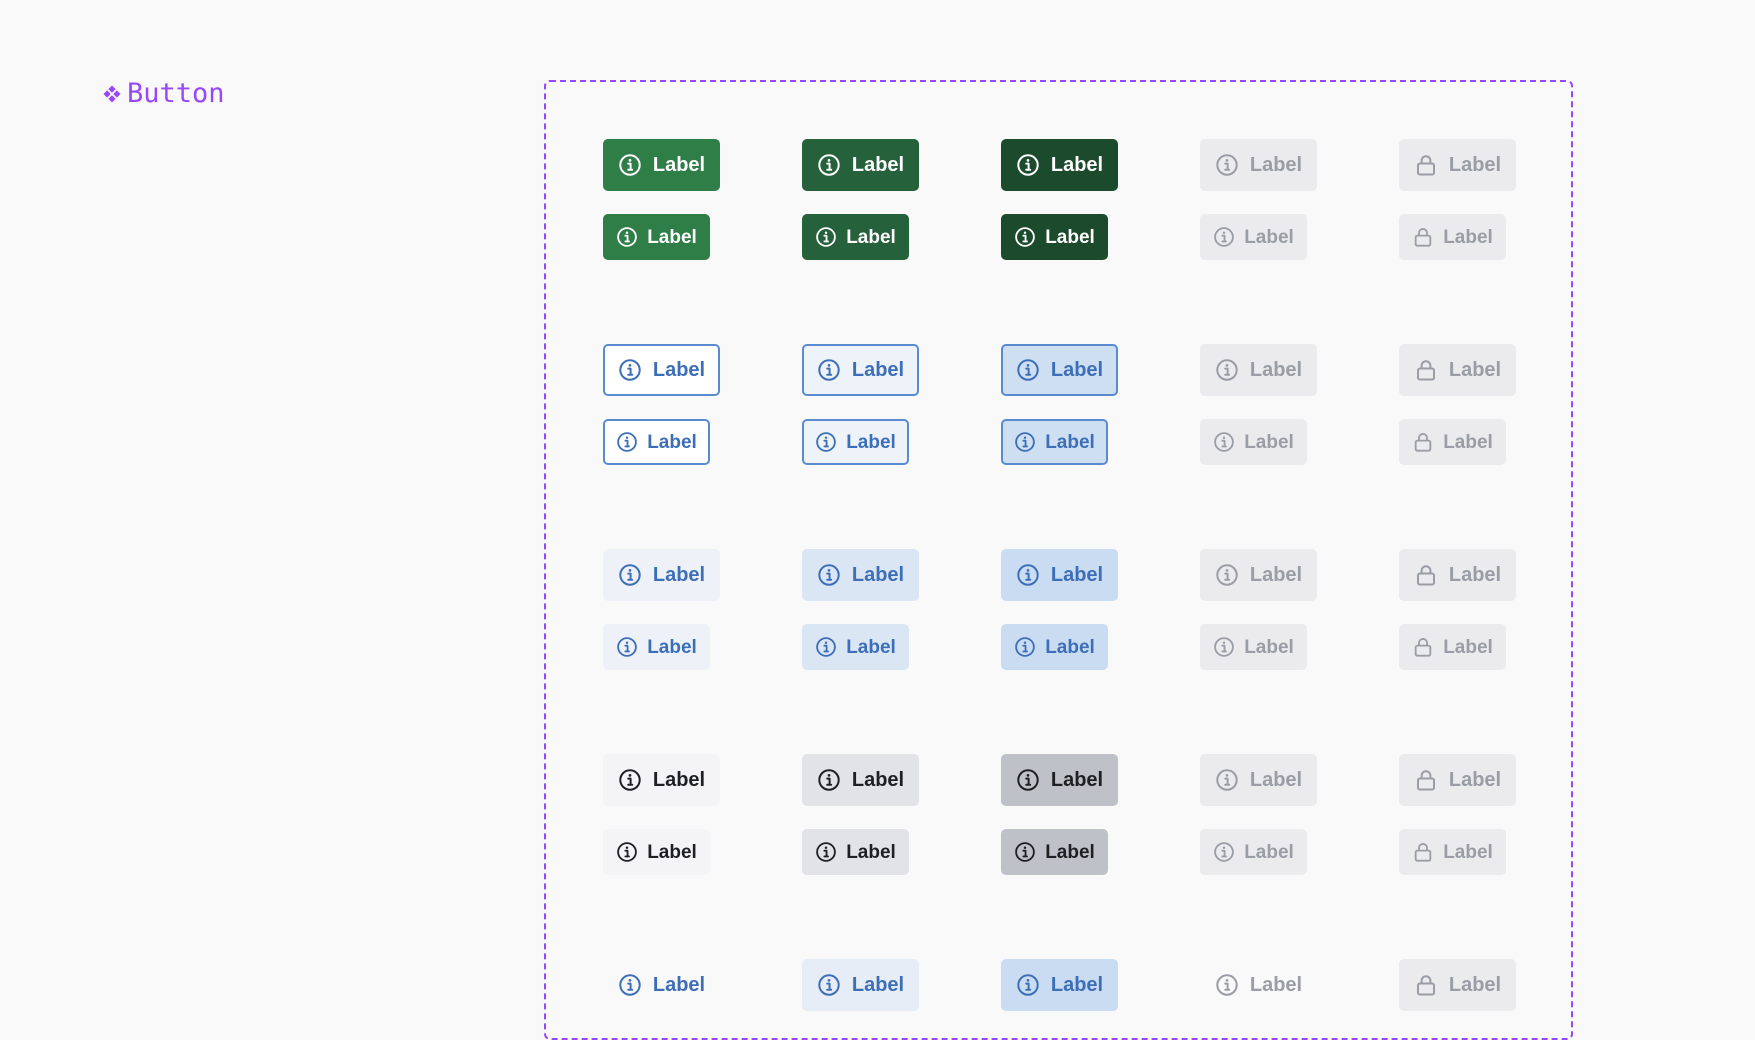 The image size is (1755, 1040). Describe the element at coordinates (1059, 575) in the screenshot. I see `tertiary-pressed-button-lg: Label` at that location.